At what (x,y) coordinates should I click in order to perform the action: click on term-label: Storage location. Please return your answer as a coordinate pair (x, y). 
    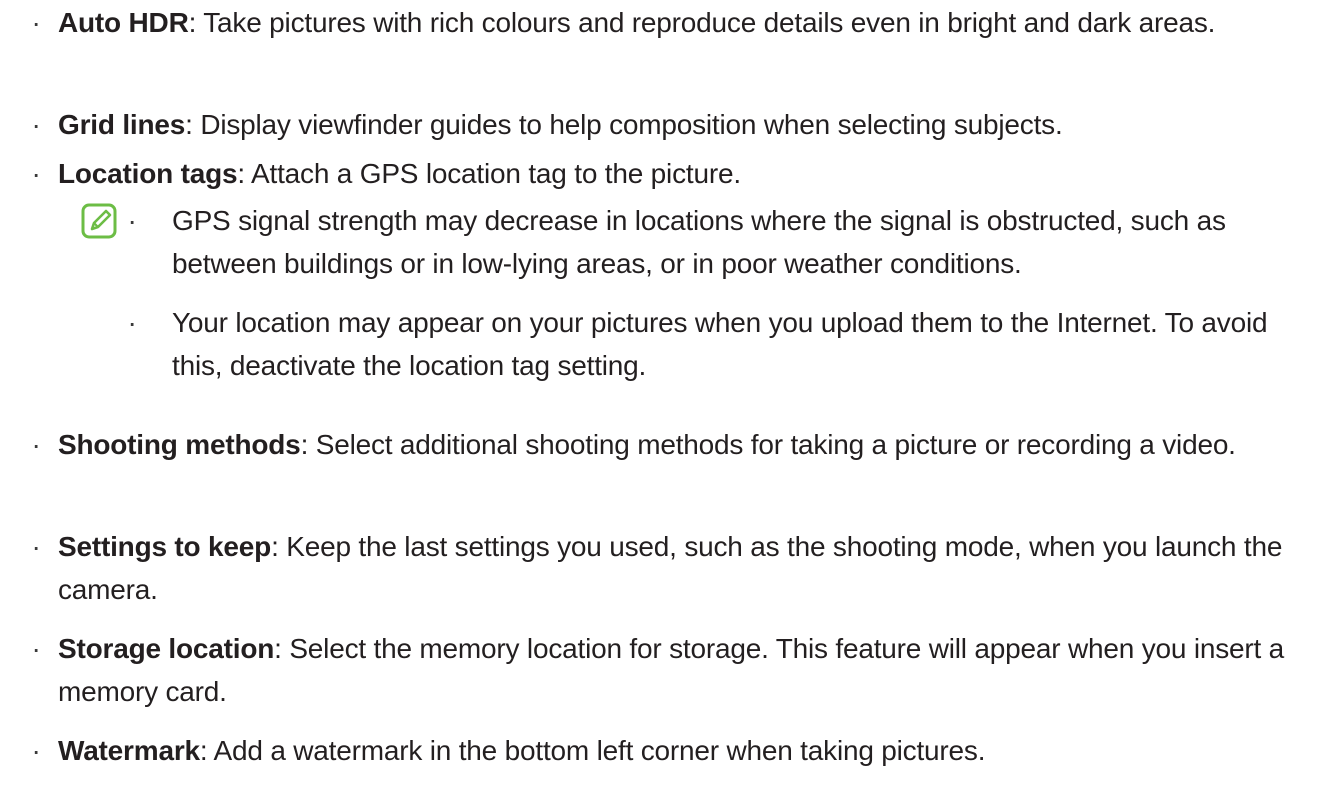
    Looking at the image, I should click on (166, 648).